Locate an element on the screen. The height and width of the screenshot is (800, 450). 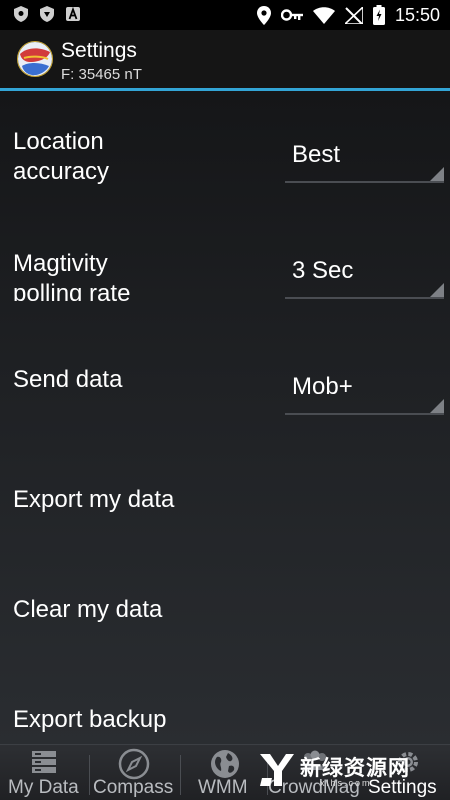
tab-compass: Compass is located at coordinates (134, 772).